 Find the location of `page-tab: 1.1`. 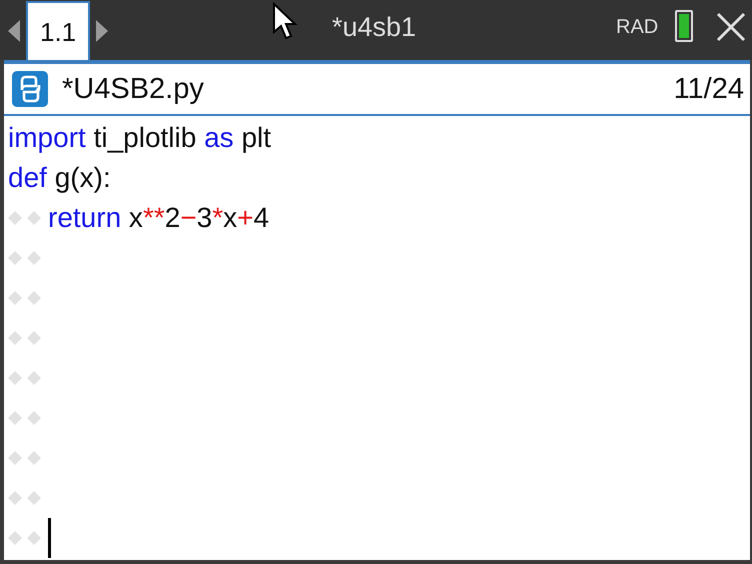

page-tab: 1.1 is located at coordinates (58, 30).